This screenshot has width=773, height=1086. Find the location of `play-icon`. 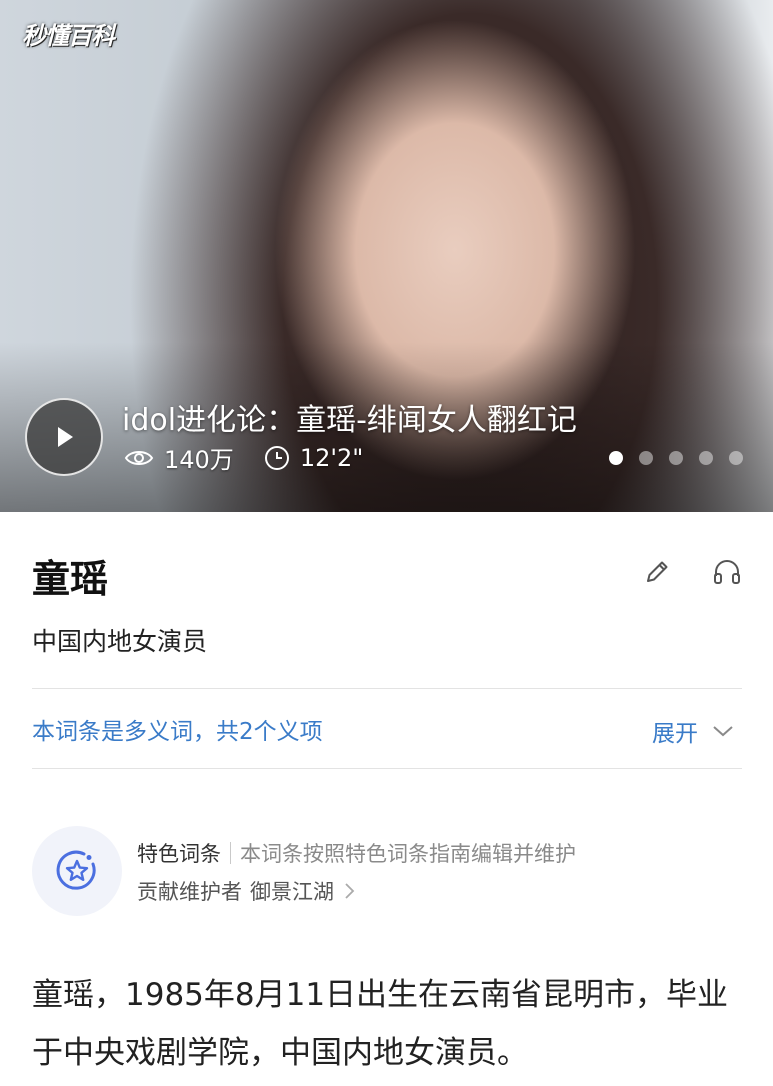

play-icon is located at coordinates (65, 437).